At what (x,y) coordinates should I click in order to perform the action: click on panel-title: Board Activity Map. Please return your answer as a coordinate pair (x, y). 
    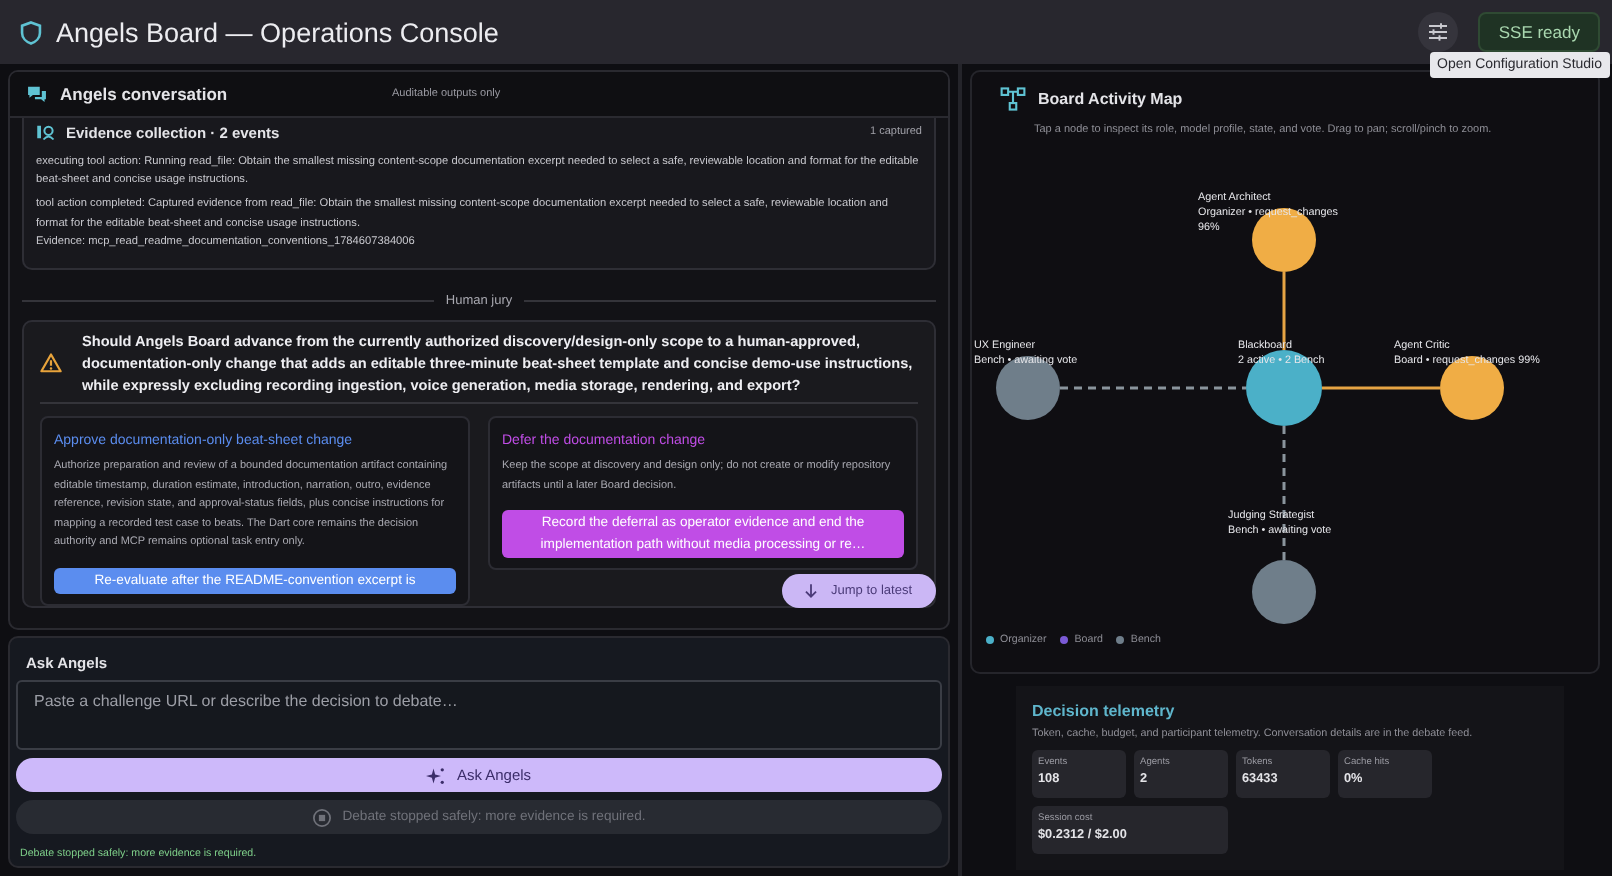
    Looking at the image, I should click on (1110, 98).